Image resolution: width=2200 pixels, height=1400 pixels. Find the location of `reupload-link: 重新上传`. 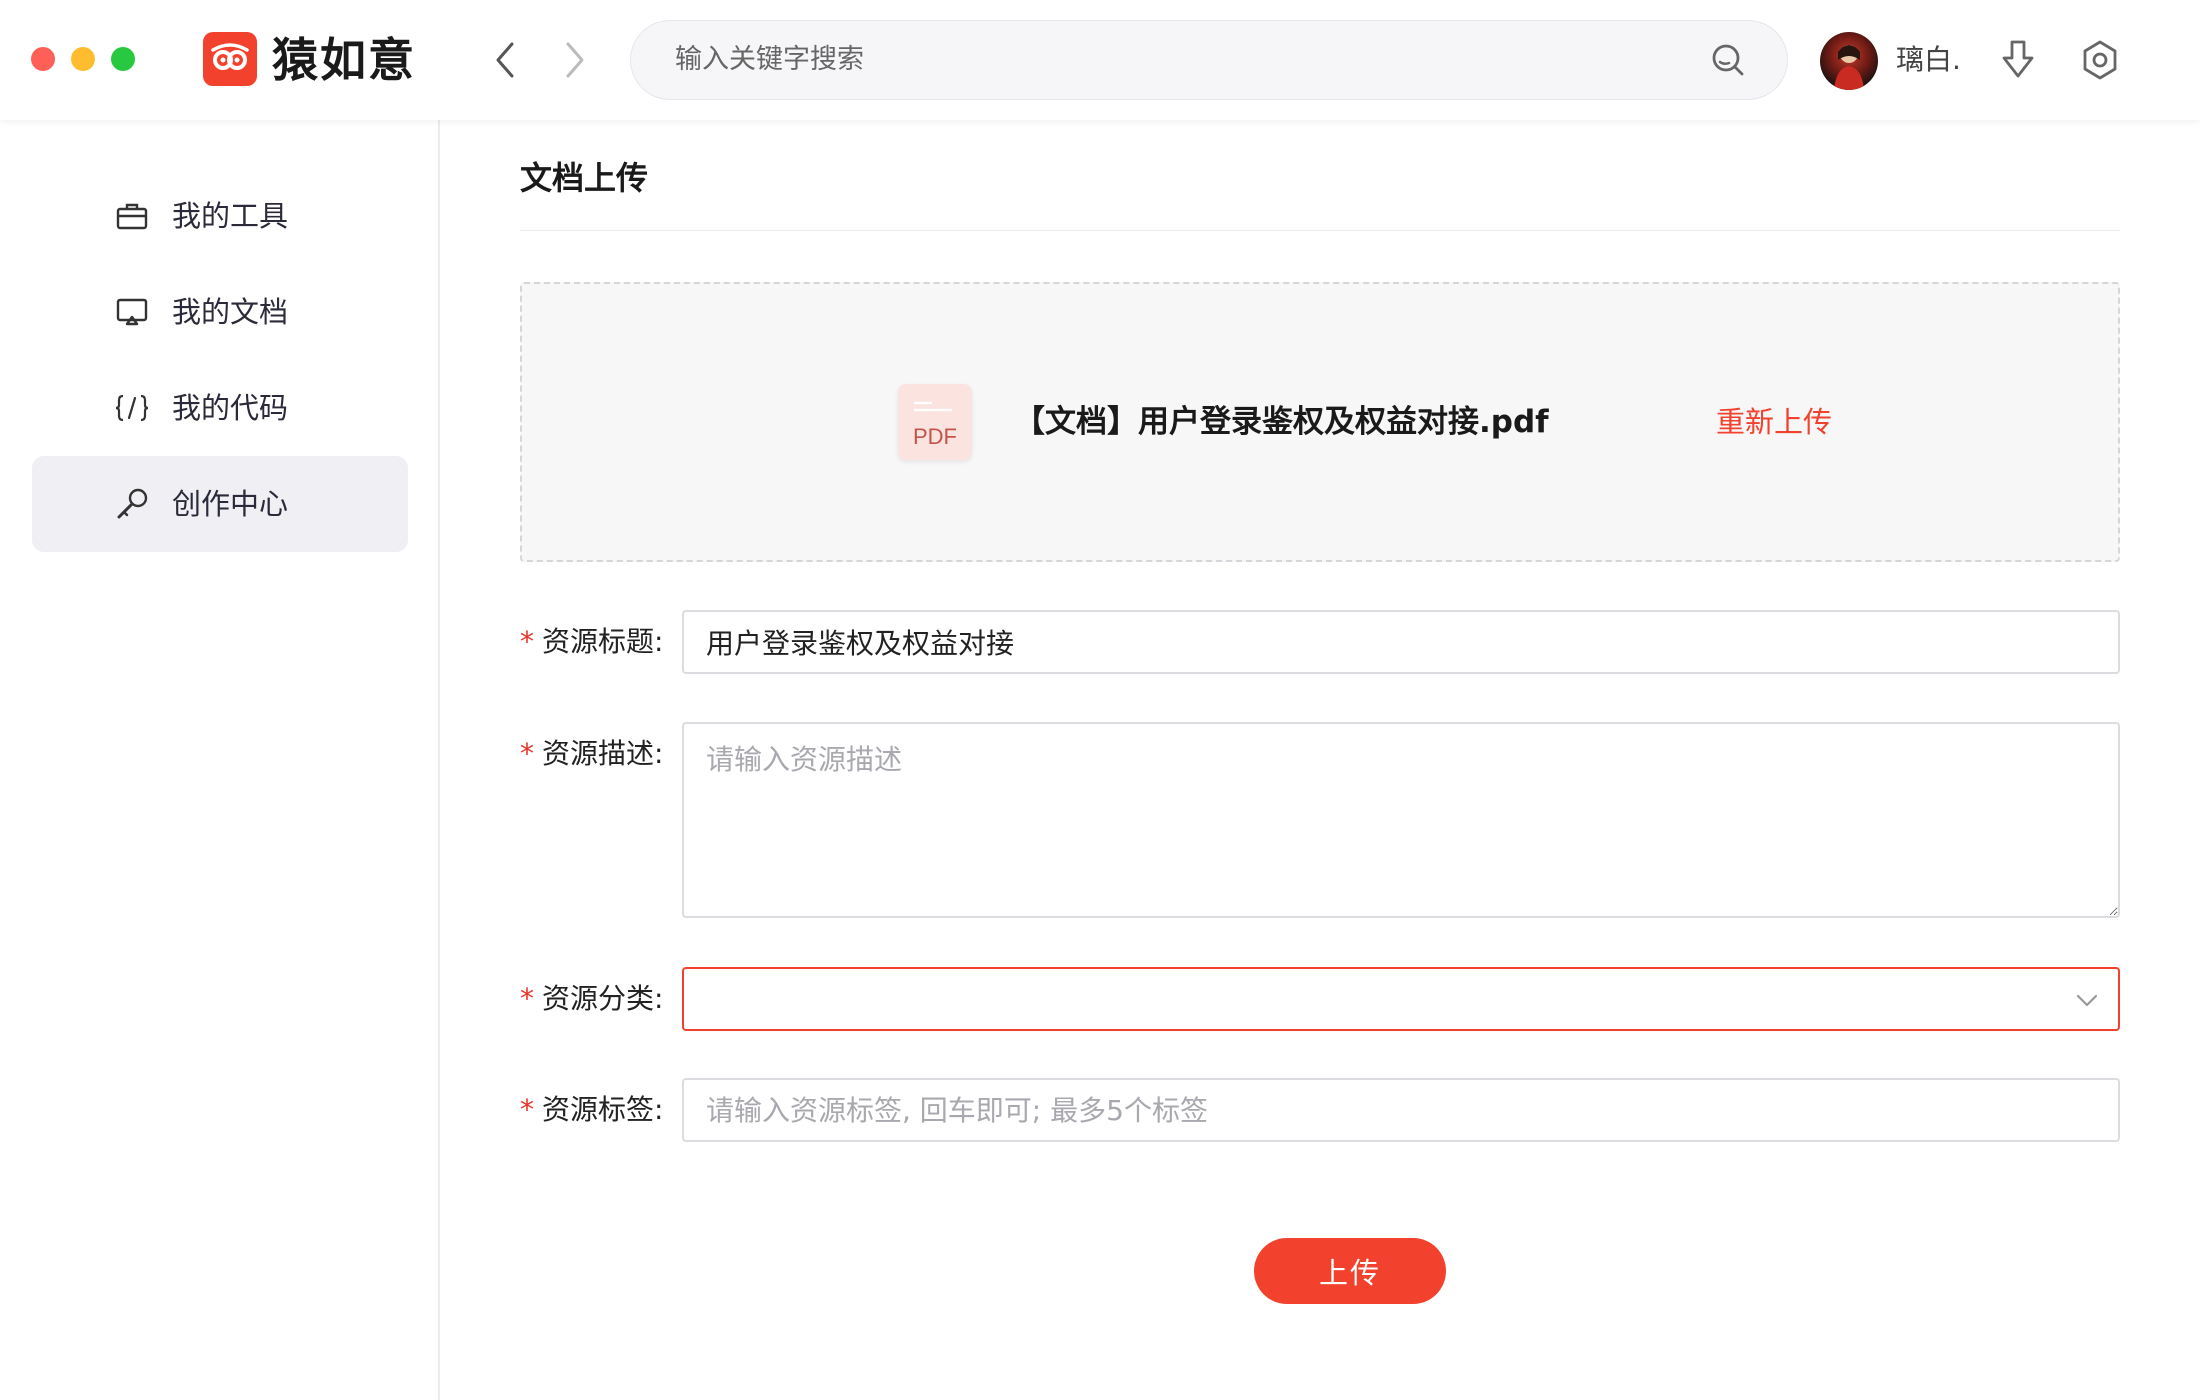

reupload-link: 重新上传 is located at coordinates (1774, 422).